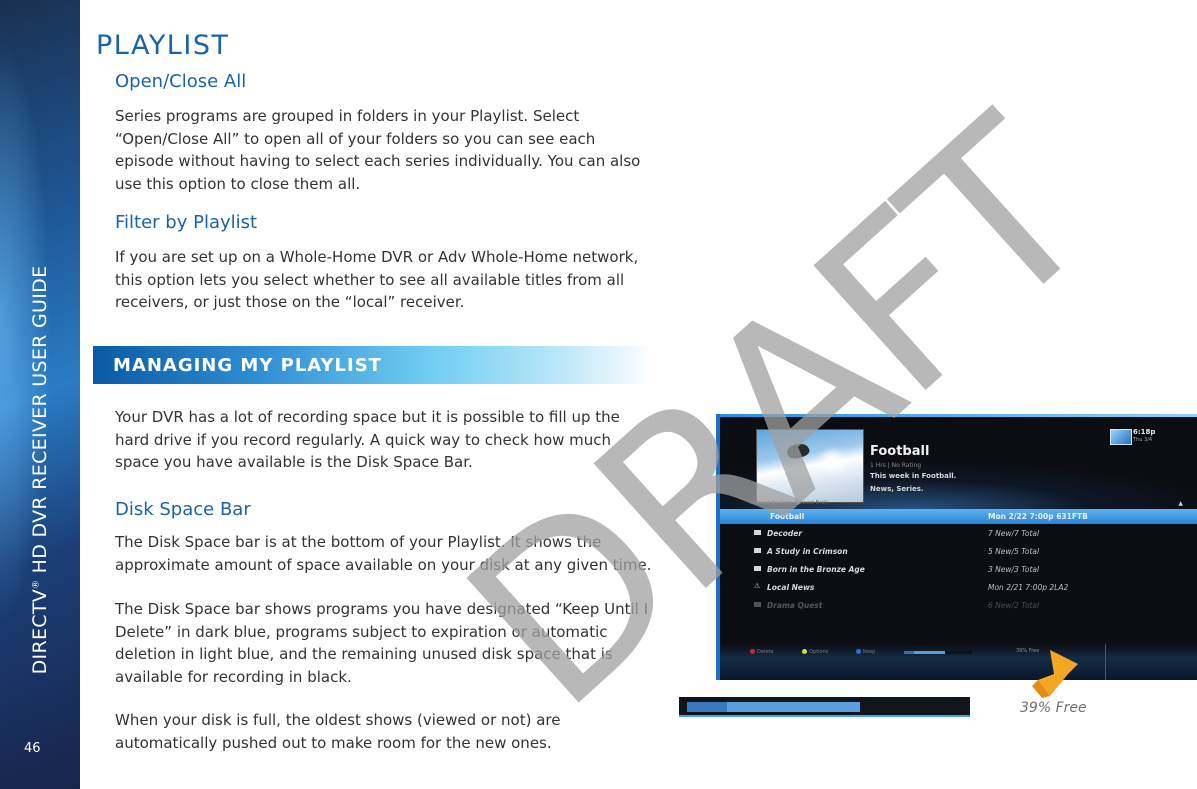 This screenshot has width=1197, height=789. I want to click on row-info: Mon 2/22 7:00p 631FTB, so click(1038, 516).